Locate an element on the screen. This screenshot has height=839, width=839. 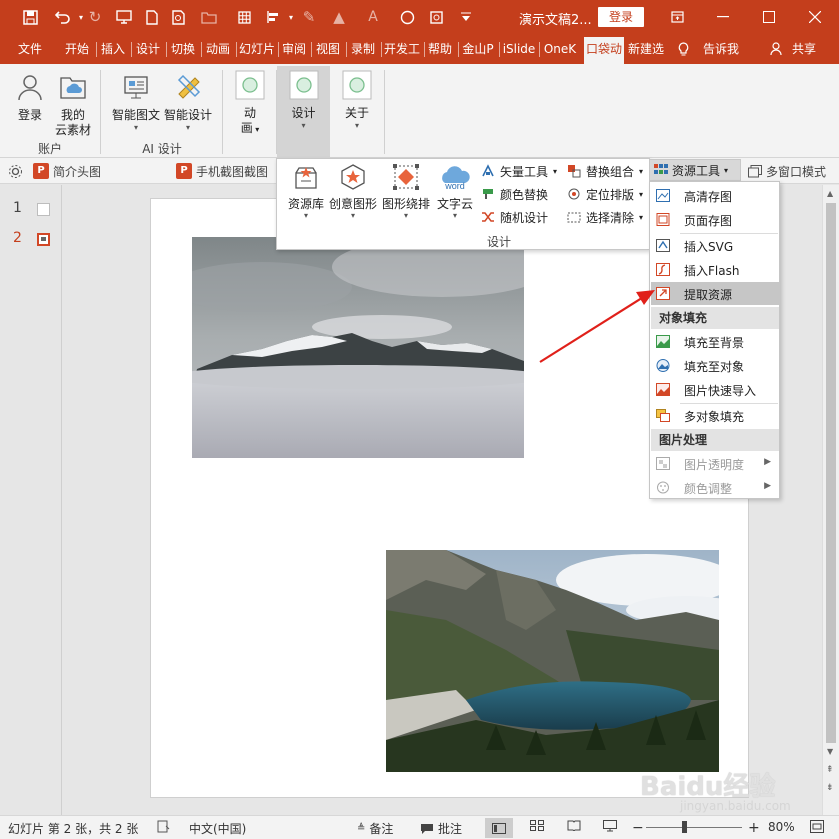
tab-new: 新建选 is located at coordinates (646, 49).